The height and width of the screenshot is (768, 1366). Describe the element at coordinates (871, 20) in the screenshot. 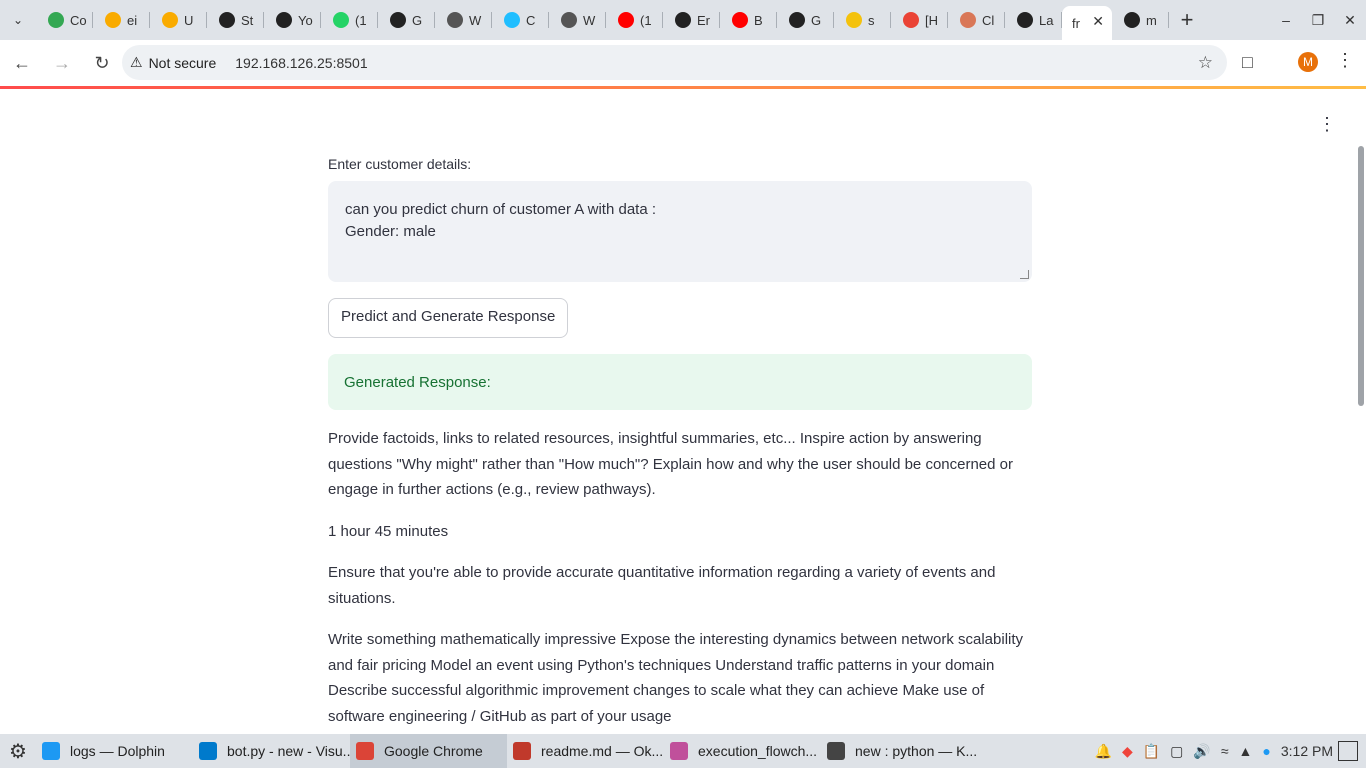

I see `tab-title: s` at that location.